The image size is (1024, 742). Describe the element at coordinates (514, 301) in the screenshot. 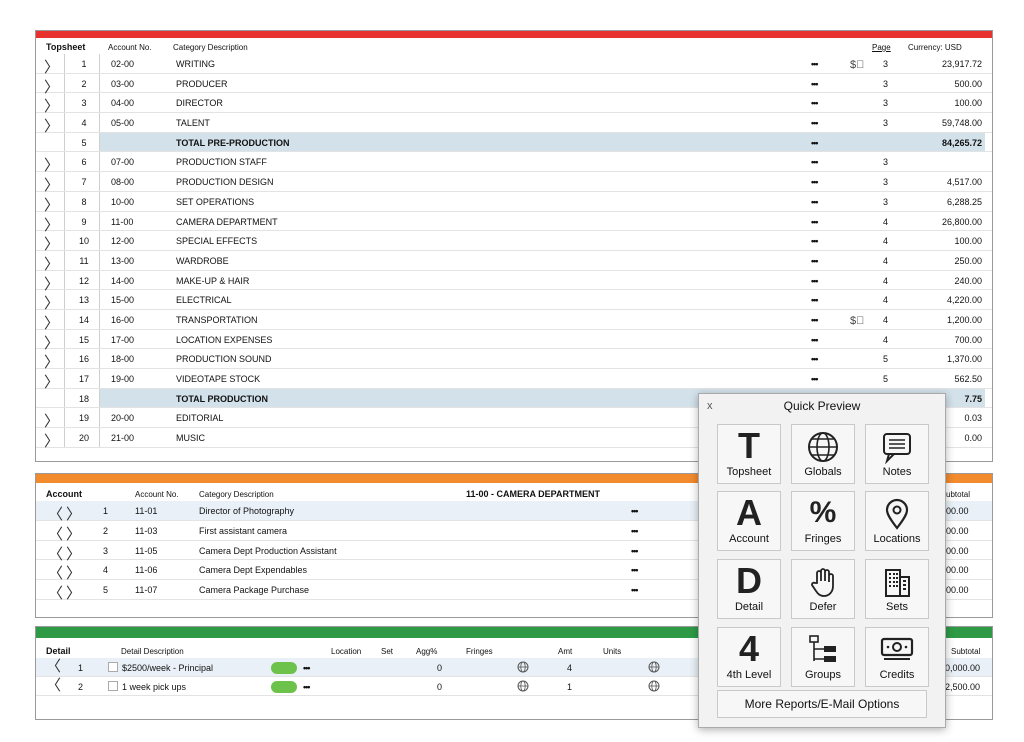

I see `table-row: 〉 13 15-00 ELECTRICAL ••• 4 4,220.00` at that location.